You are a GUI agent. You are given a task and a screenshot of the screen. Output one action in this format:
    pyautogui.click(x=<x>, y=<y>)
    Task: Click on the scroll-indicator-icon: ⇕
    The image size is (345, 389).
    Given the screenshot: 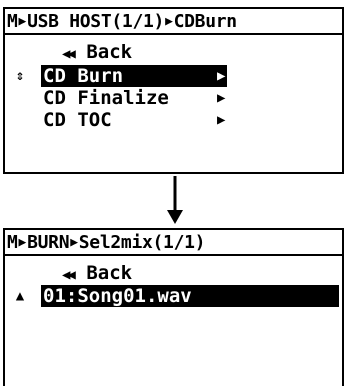 What is the action you would take?
    pyautogui.click(x=20, y=76)
    